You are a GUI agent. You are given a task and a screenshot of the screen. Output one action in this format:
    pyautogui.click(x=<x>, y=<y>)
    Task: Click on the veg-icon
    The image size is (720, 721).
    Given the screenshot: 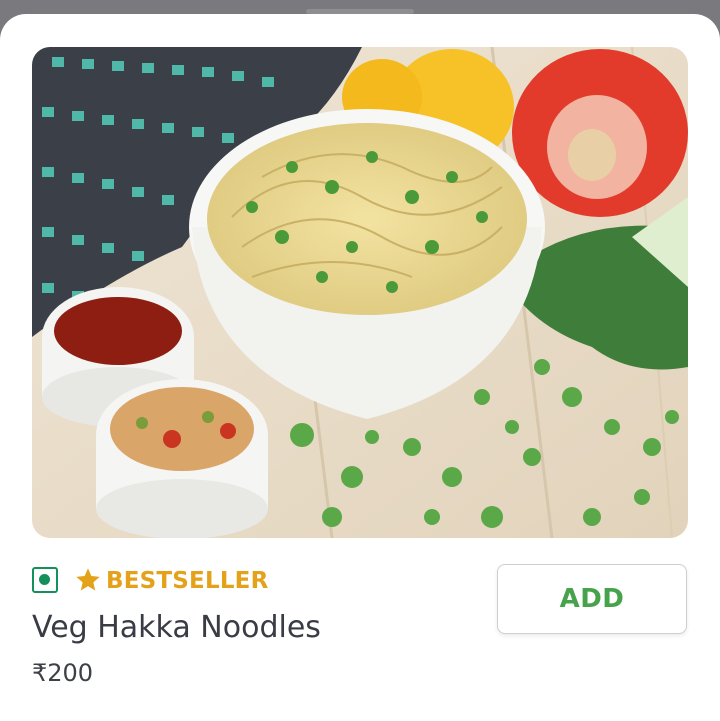 What is the action you would take?
    pyautogui.click(x=45, y=580)
    